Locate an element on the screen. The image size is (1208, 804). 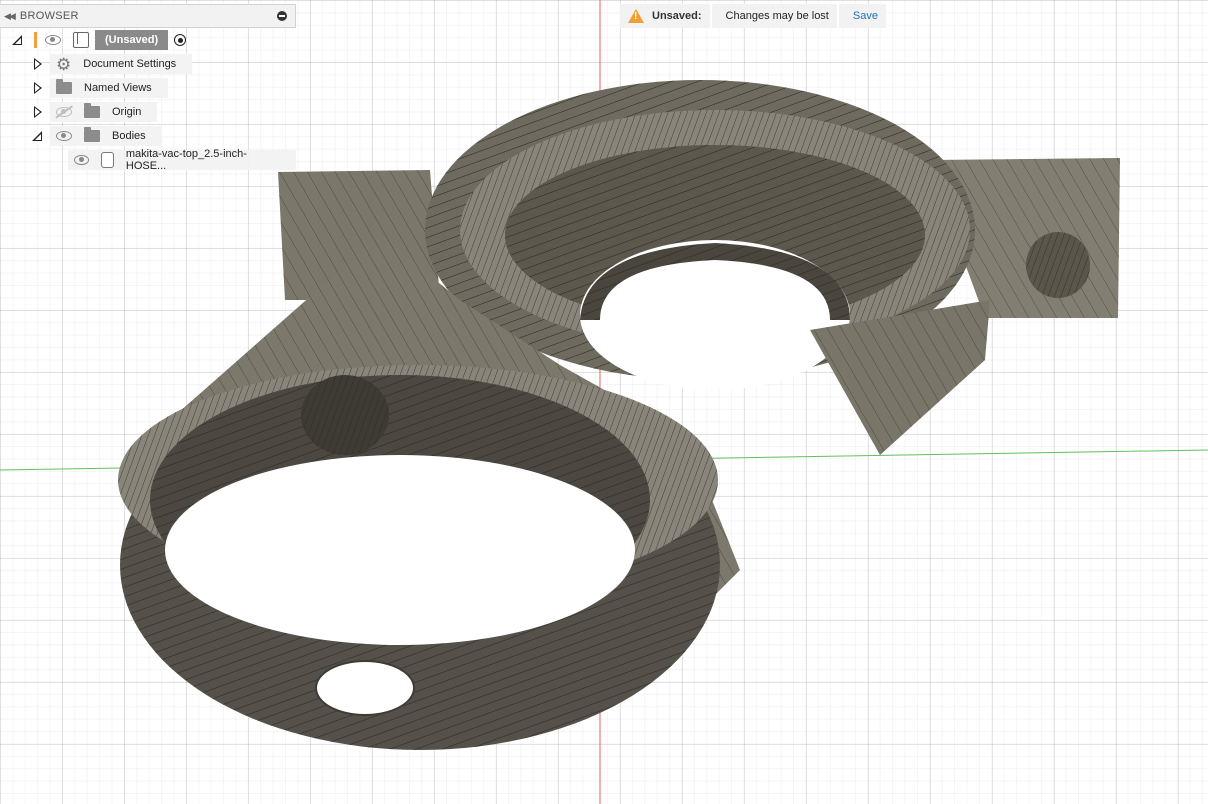
save-button: Save is located at coordinates (865, 16).